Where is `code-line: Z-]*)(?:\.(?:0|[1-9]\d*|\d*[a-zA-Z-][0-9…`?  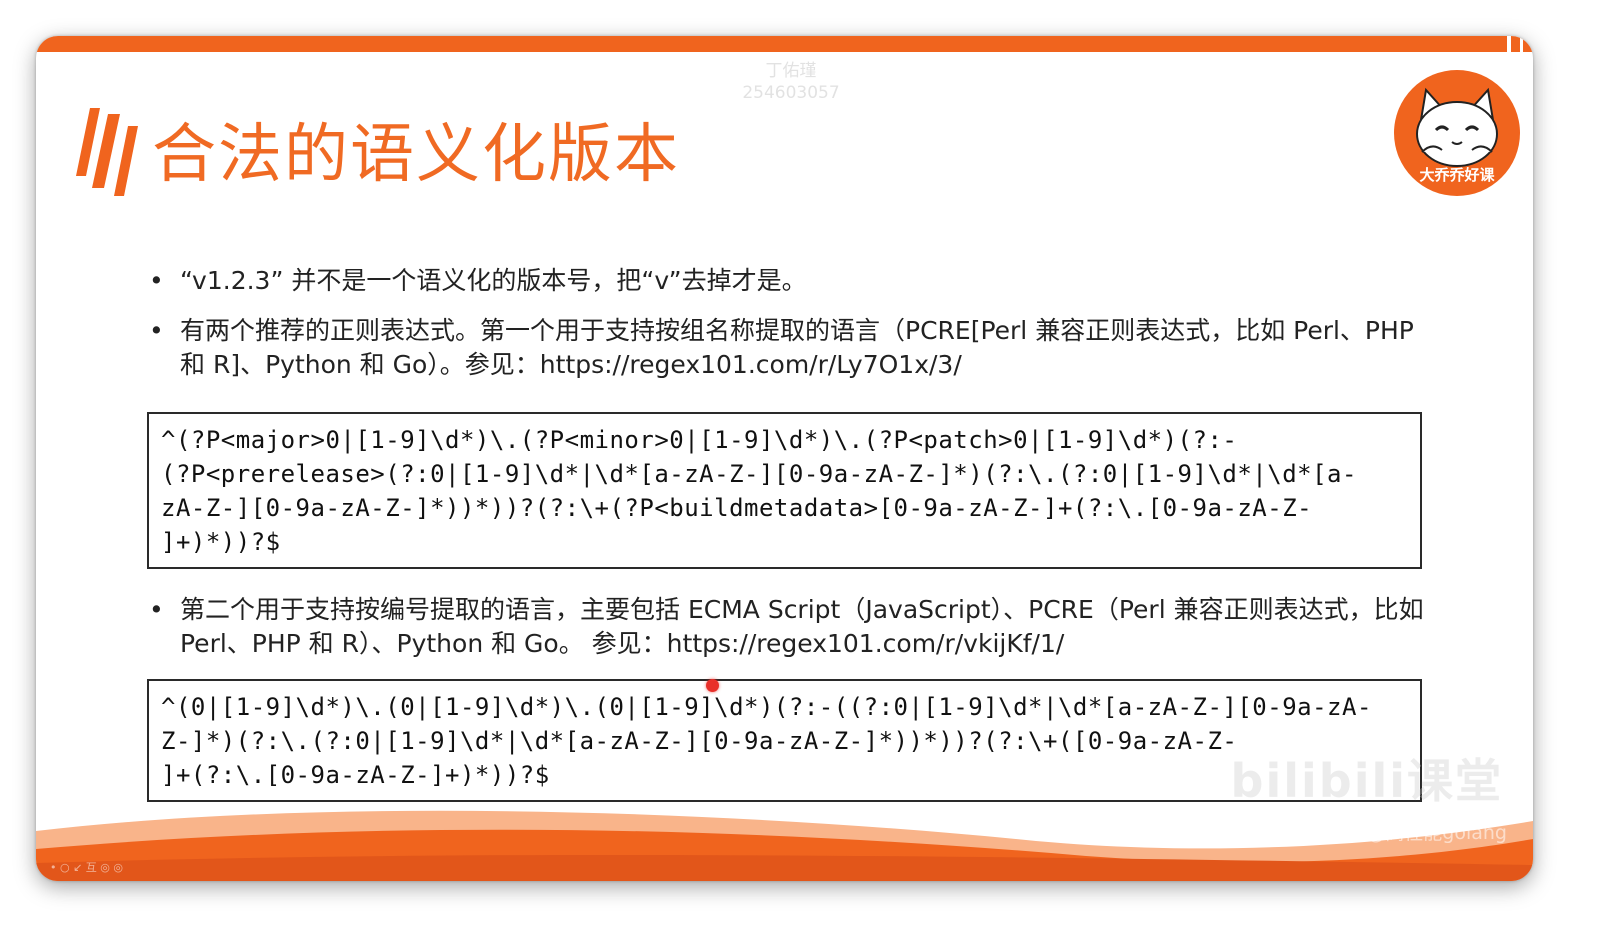 code-line: Z-]*)(?:\.(?:0|[1-9]\d*|\d*[a-zA-Z-][0-9… is located at coordinates (699, 741).